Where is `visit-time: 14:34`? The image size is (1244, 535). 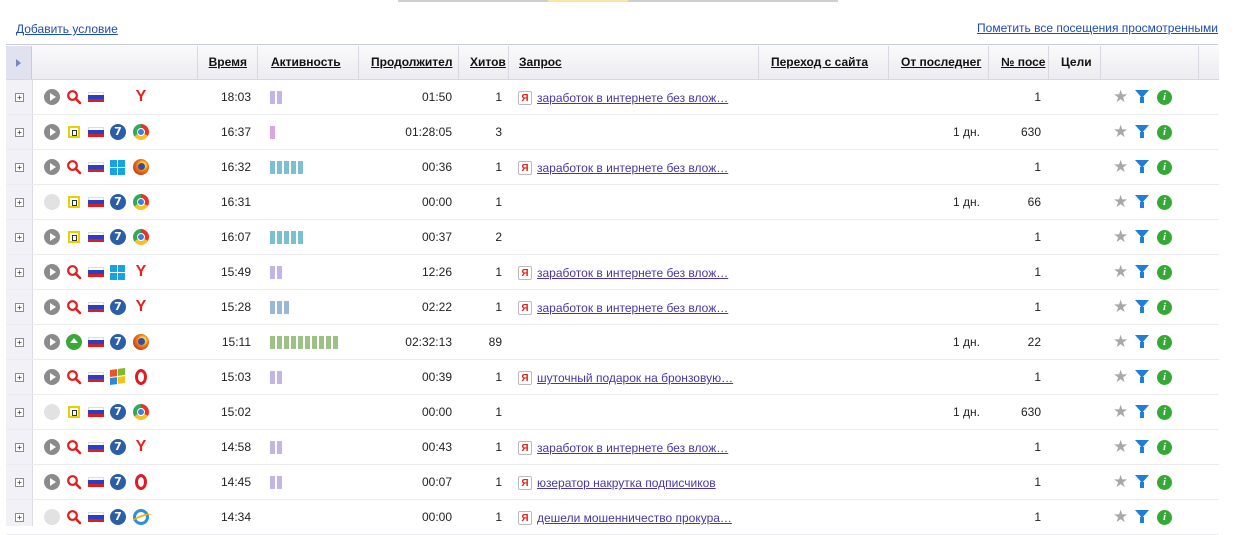
visit-time: 14:34 is located at coordinates (235, 517).